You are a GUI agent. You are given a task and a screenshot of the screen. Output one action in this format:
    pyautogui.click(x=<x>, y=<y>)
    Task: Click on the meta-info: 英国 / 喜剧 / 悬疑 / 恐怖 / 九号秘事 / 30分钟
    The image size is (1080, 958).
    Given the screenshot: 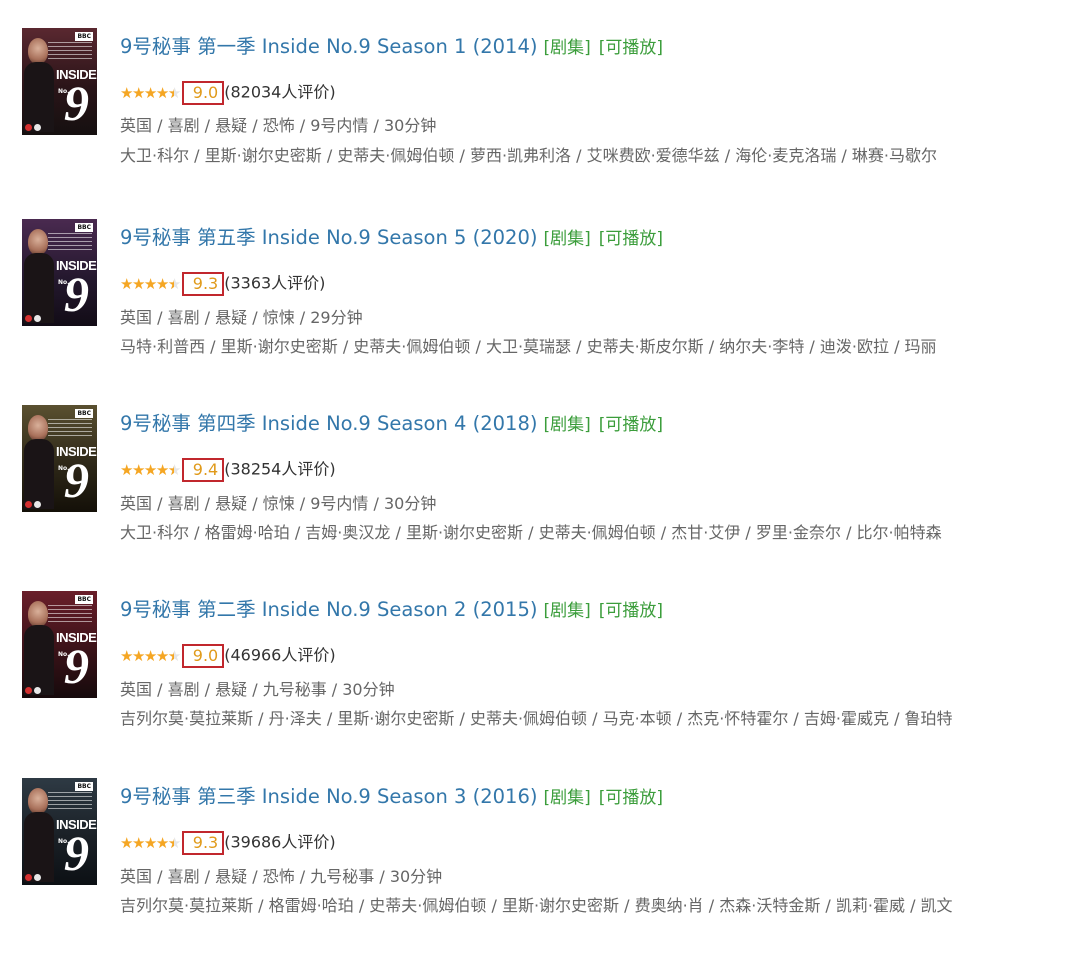 What is the action you would take?
    pyautogui.click(x=281, y=876)
    